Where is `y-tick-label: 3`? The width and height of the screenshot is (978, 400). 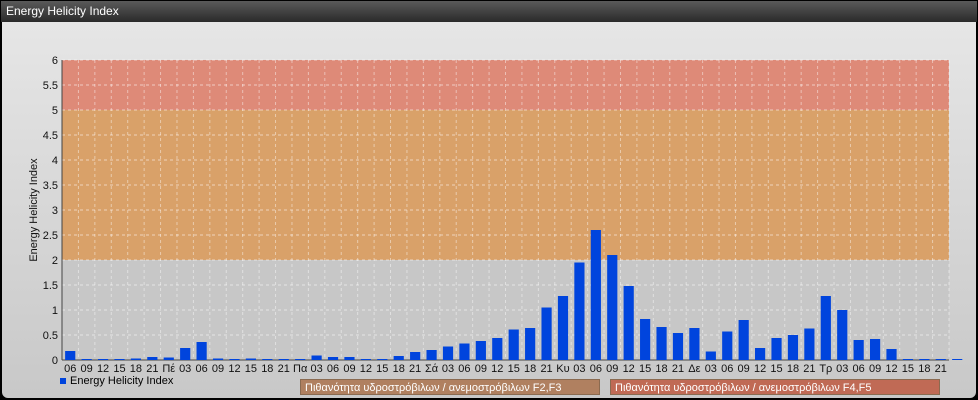
y-tick-label: 3 is located at coordinates (55, 211).